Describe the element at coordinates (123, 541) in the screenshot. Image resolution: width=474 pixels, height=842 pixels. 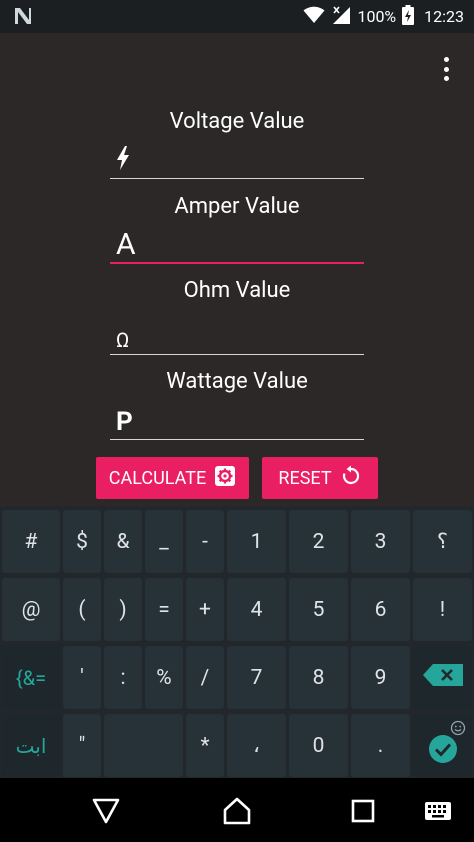
I see `key-ampersand: &` at that location.